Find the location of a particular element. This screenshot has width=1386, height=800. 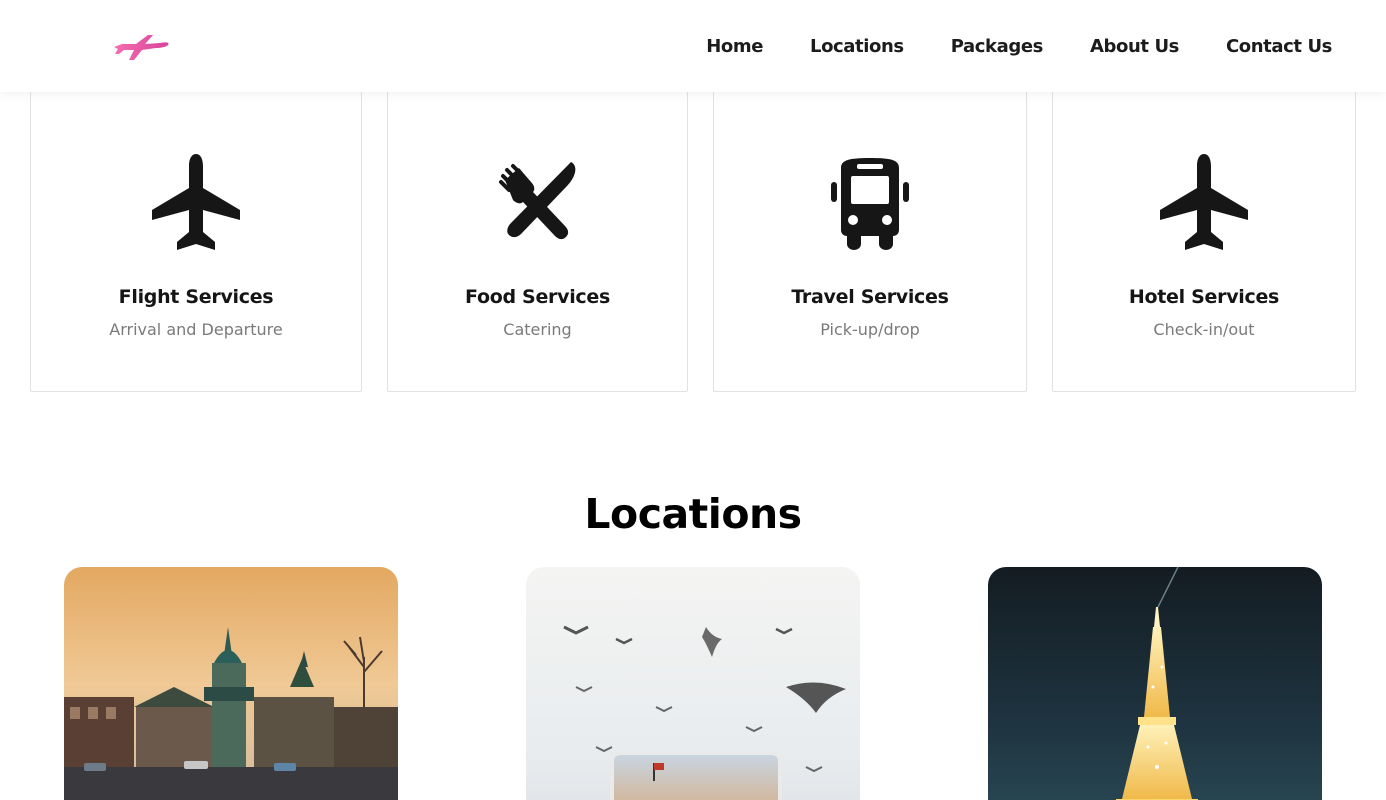

locations-heading: Locations is located at coordinates (693, 514).